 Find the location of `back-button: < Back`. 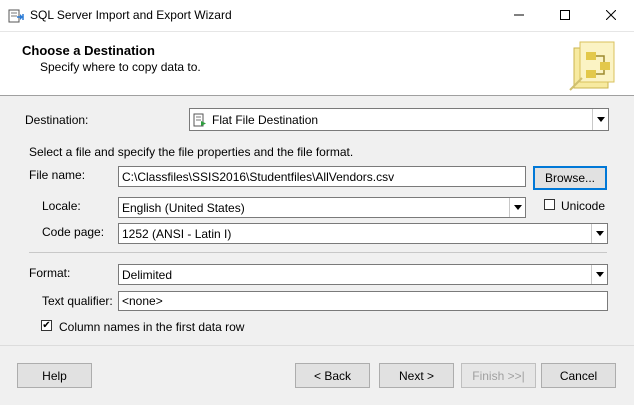

back-button: < Back is located at coordinates (332, 375).